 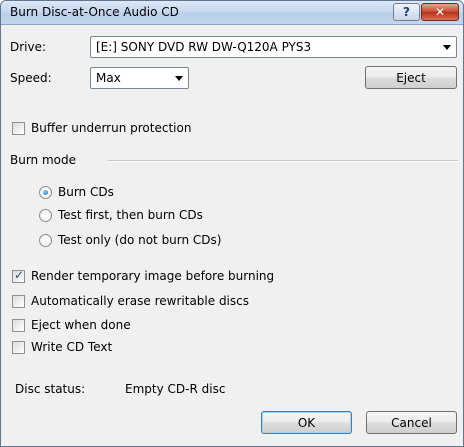 I want to click on help-icon: ?, so click(x=406, y=12).